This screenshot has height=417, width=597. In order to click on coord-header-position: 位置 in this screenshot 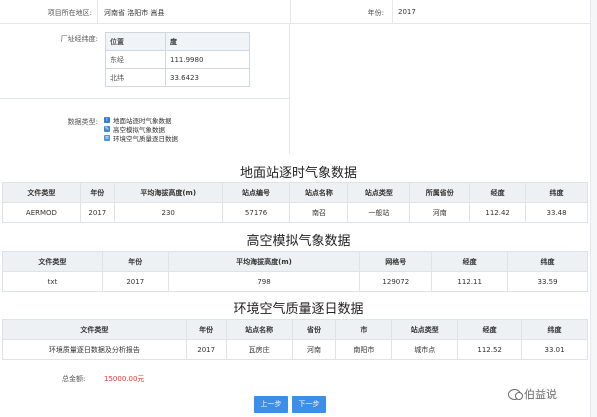, I will do `click(135, 41)`.